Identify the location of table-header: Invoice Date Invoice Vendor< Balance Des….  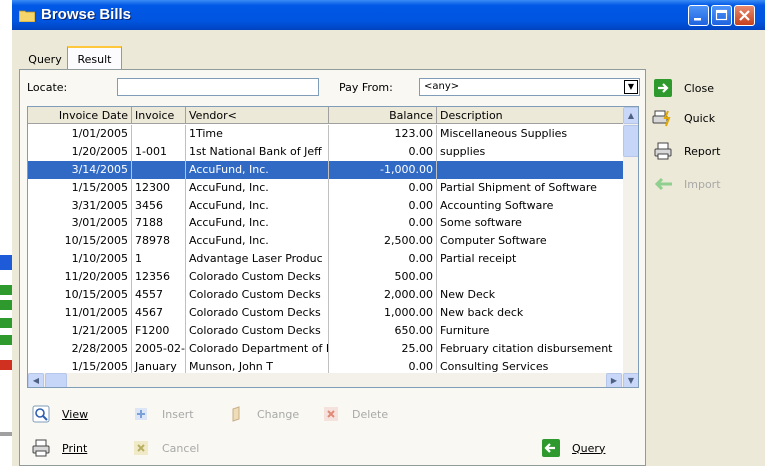
(325, 115).